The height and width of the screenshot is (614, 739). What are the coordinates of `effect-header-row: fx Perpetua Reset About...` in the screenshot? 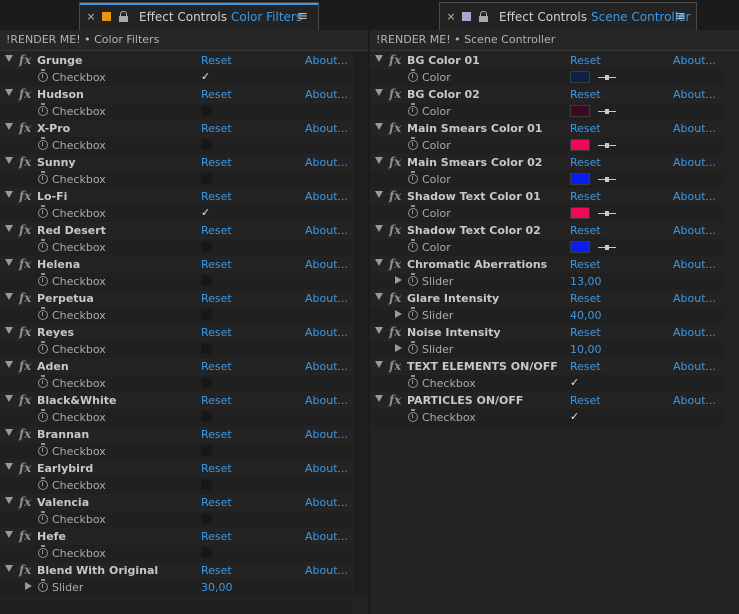 It's located at (176, 298).